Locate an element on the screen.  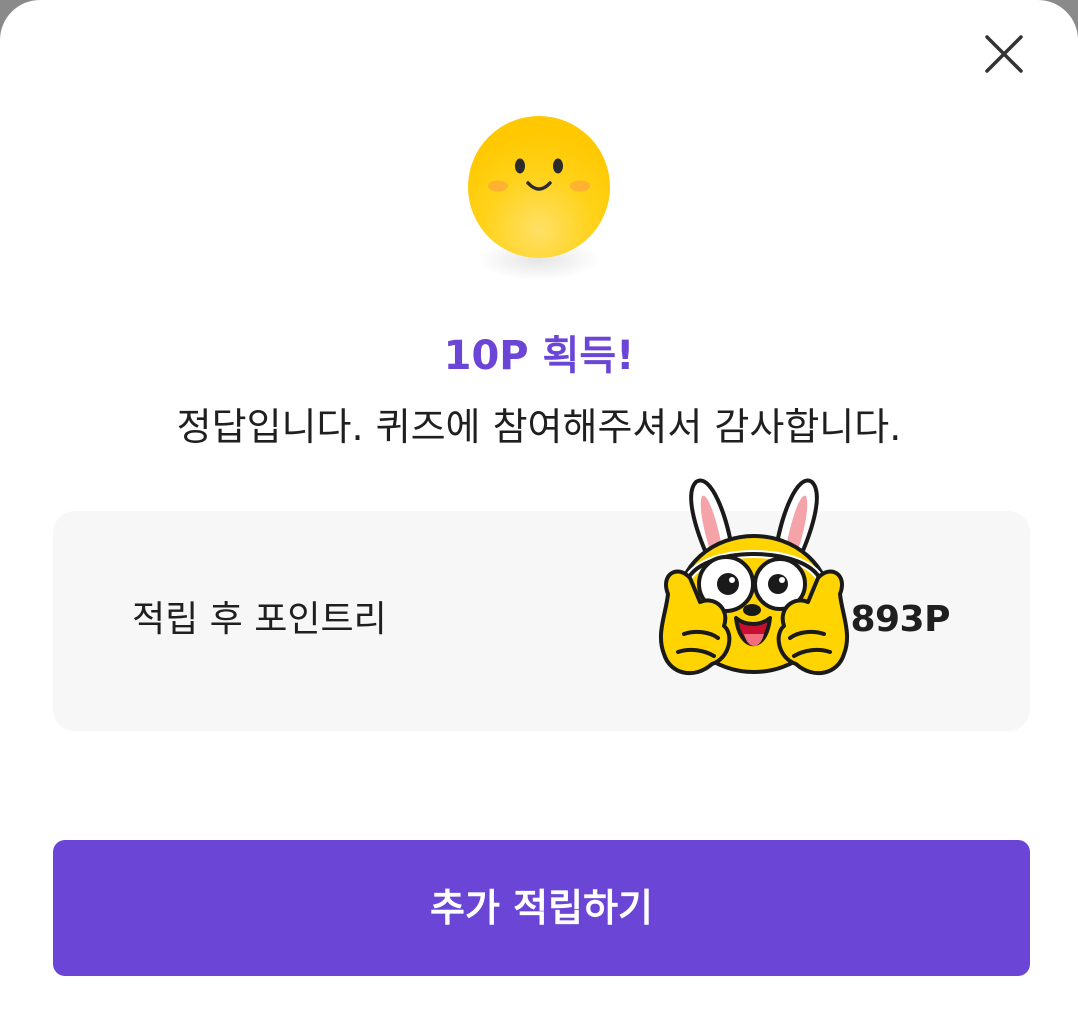
reward-message: 정답입니다. 퀴즈에 참여해주셔서 감사합니다. is located at coordinates (539, 427).